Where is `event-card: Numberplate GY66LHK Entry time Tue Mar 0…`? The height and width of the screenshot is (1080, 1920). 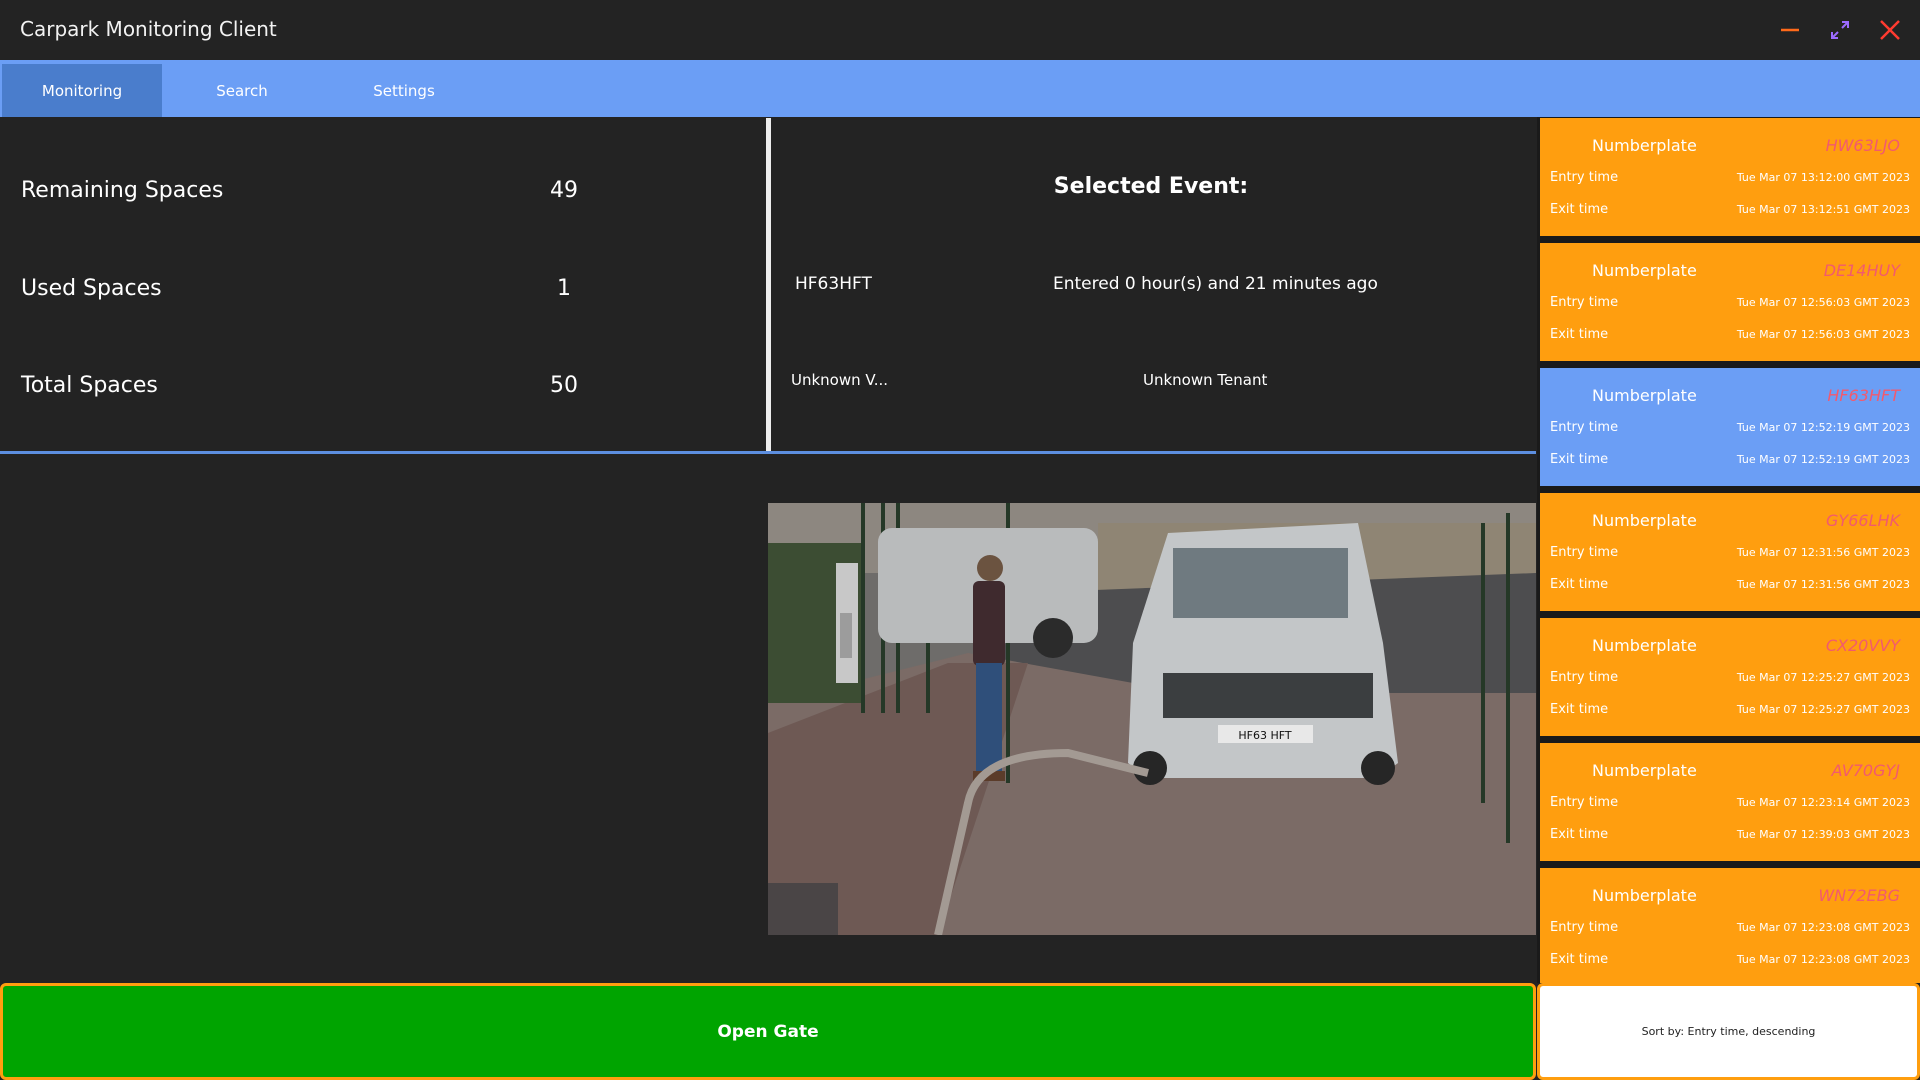
event-card: Numberplate GY66LHK Entry time Tue Mar 0… is located at coordinates (1730, 552).